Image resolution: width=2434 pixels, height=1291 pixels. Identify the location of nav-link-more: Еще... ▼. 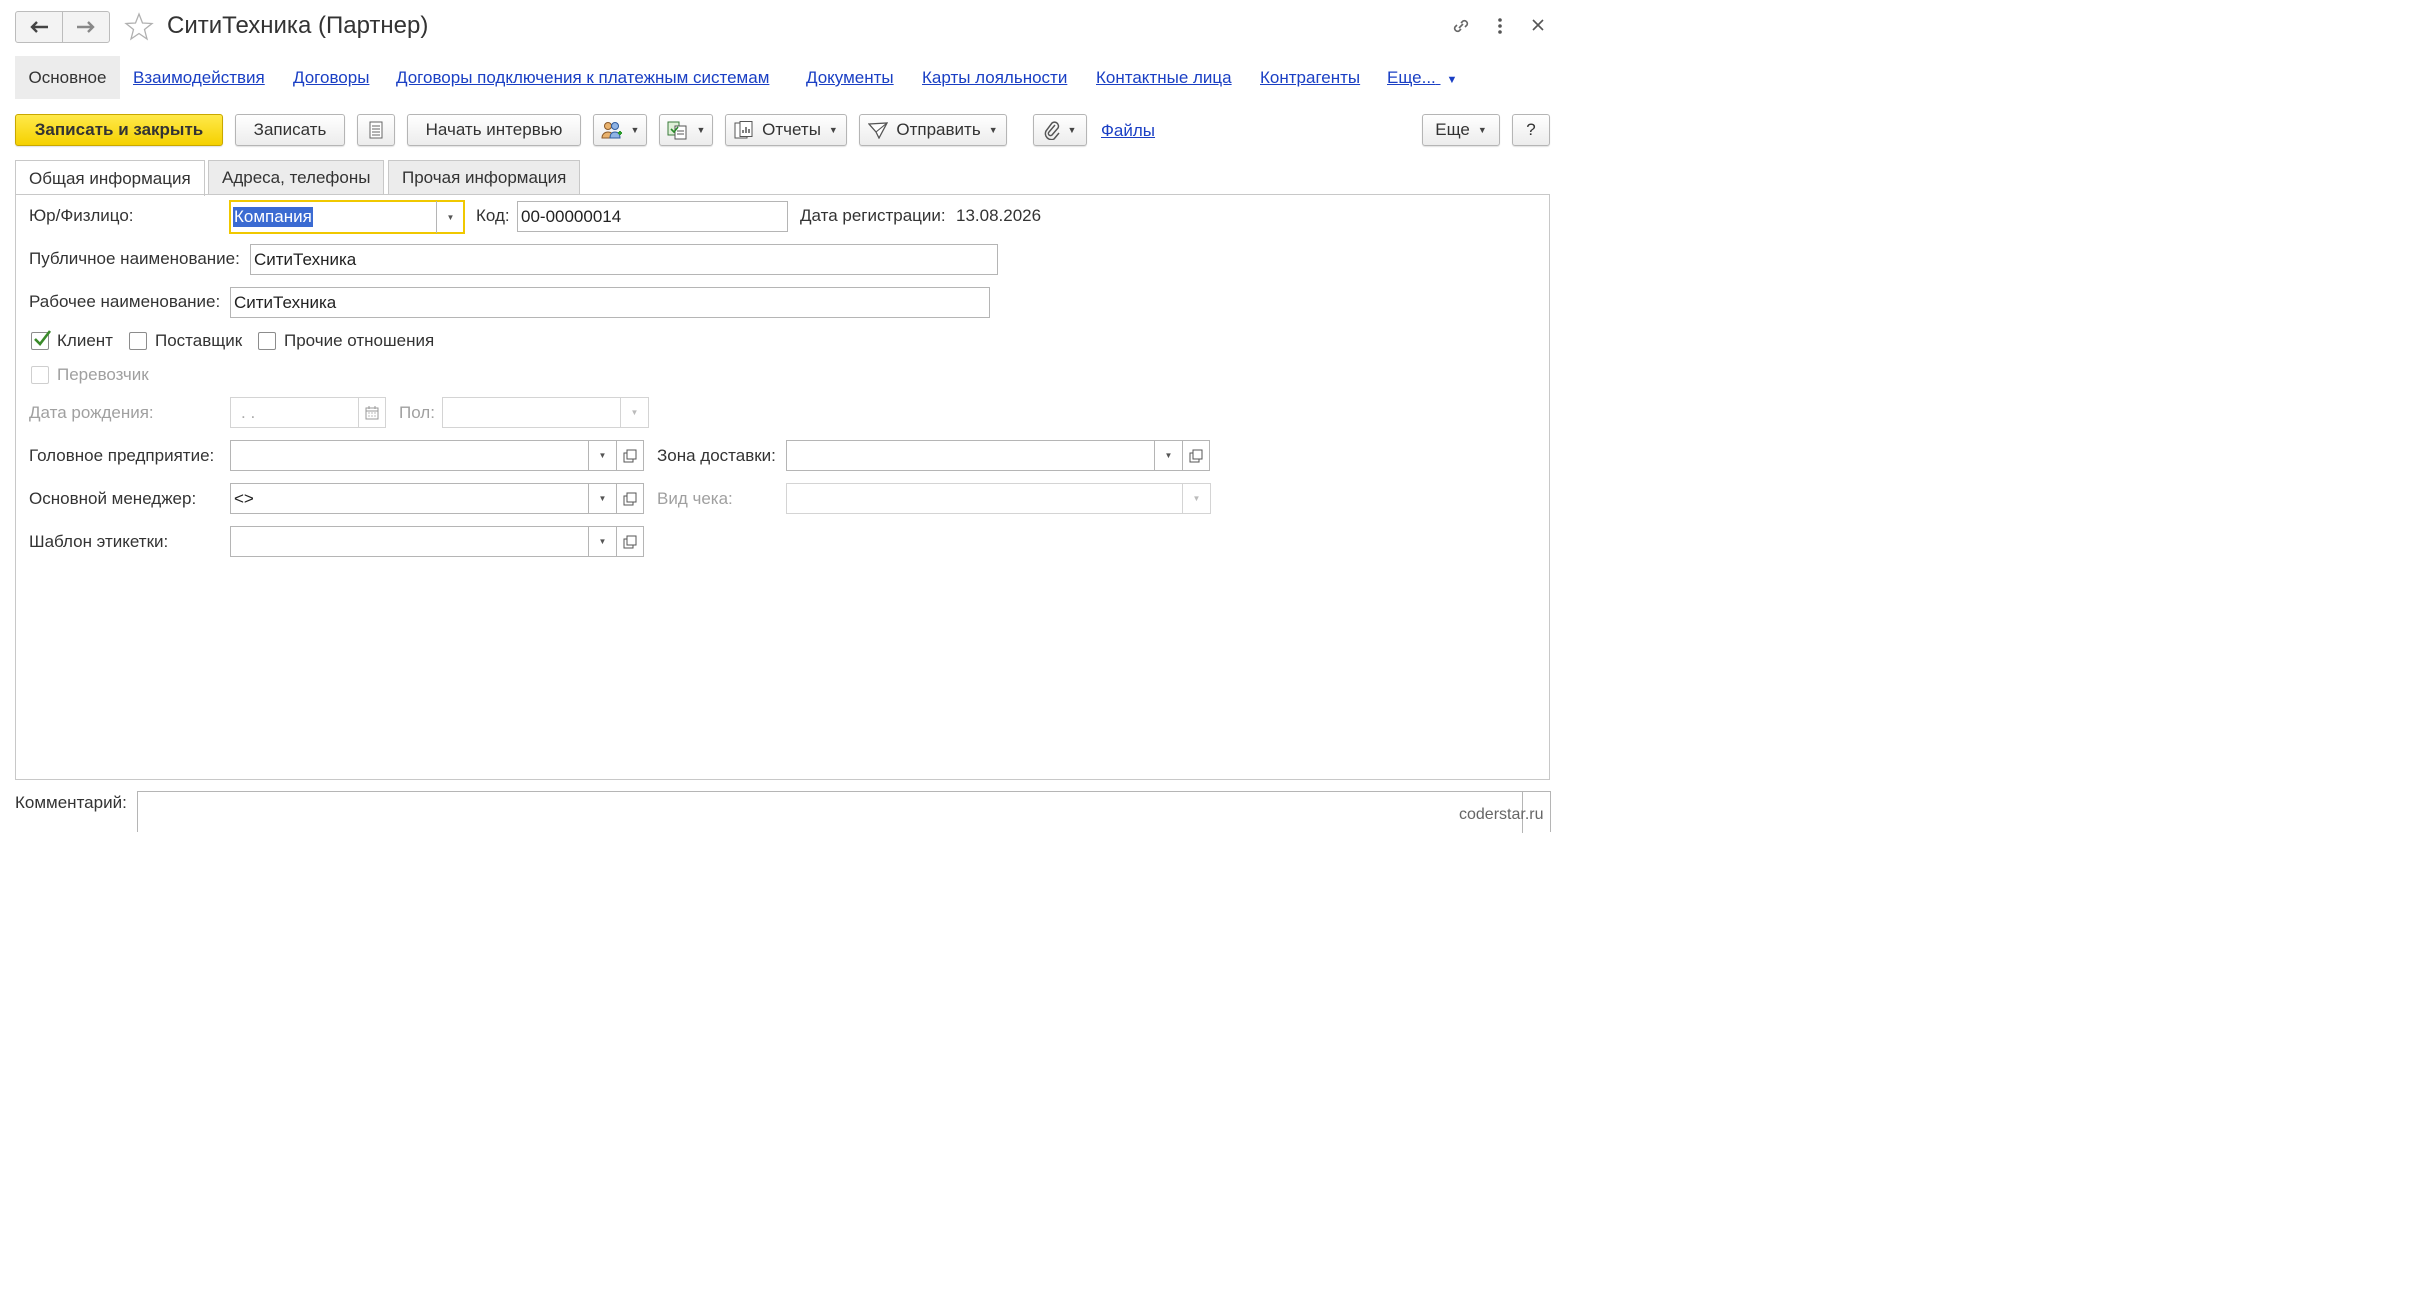
(1422, 78).